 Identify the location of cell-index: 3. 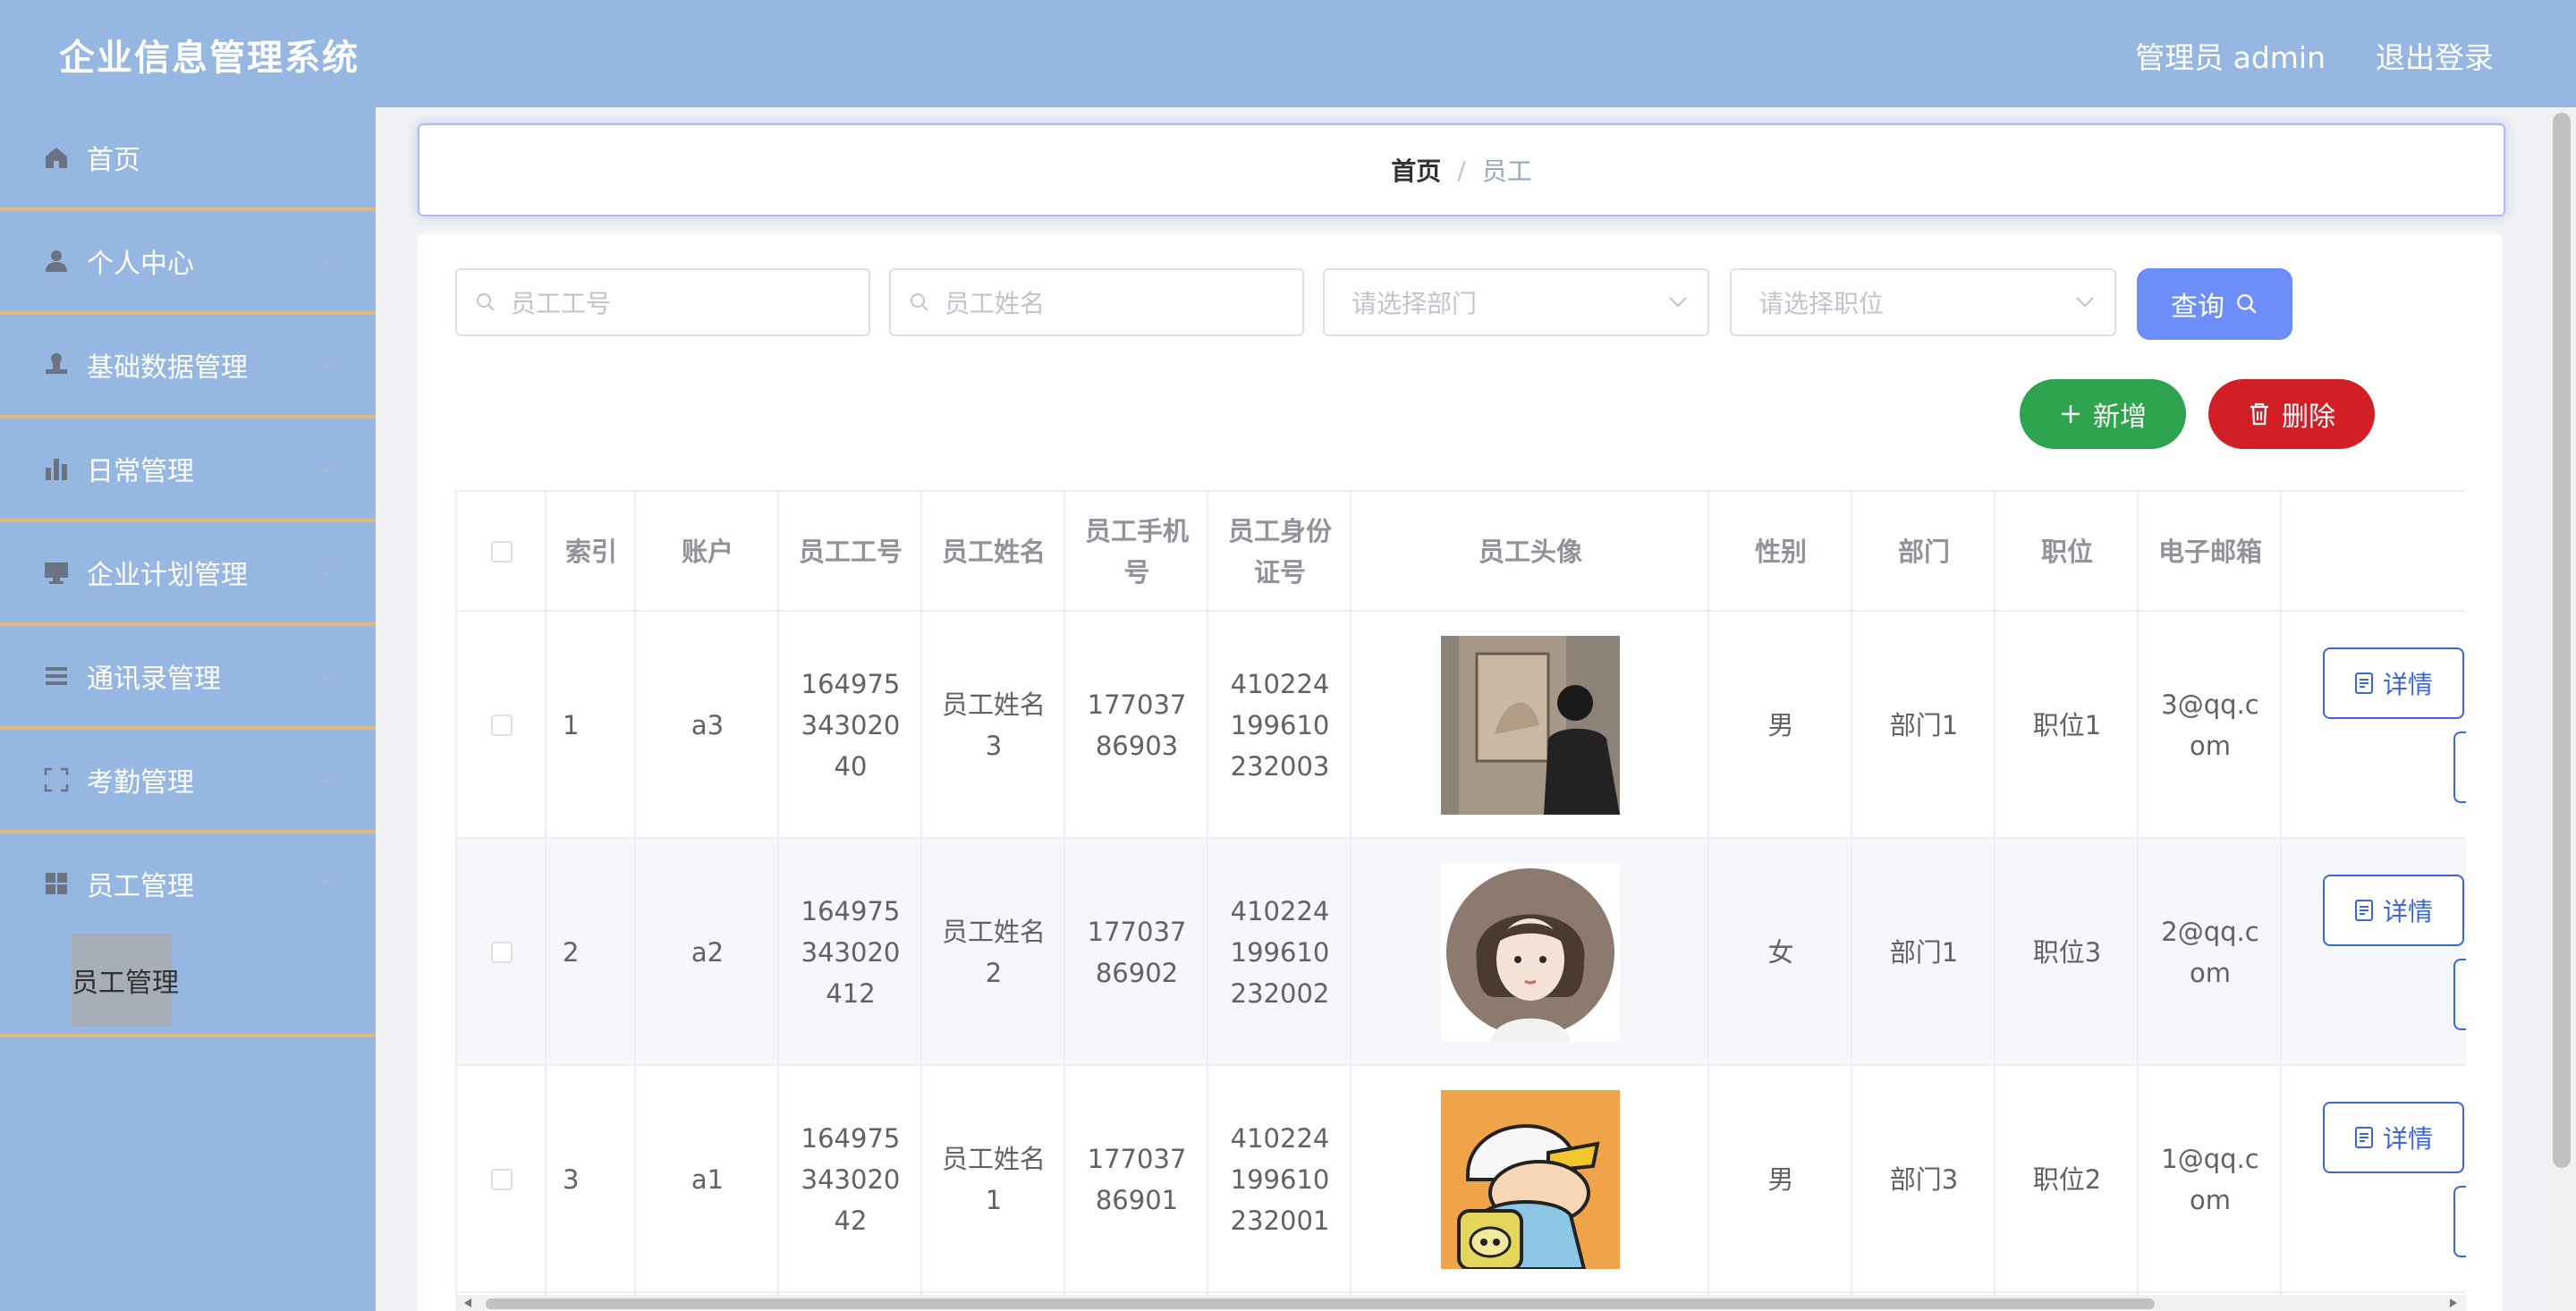
(571, 1179).